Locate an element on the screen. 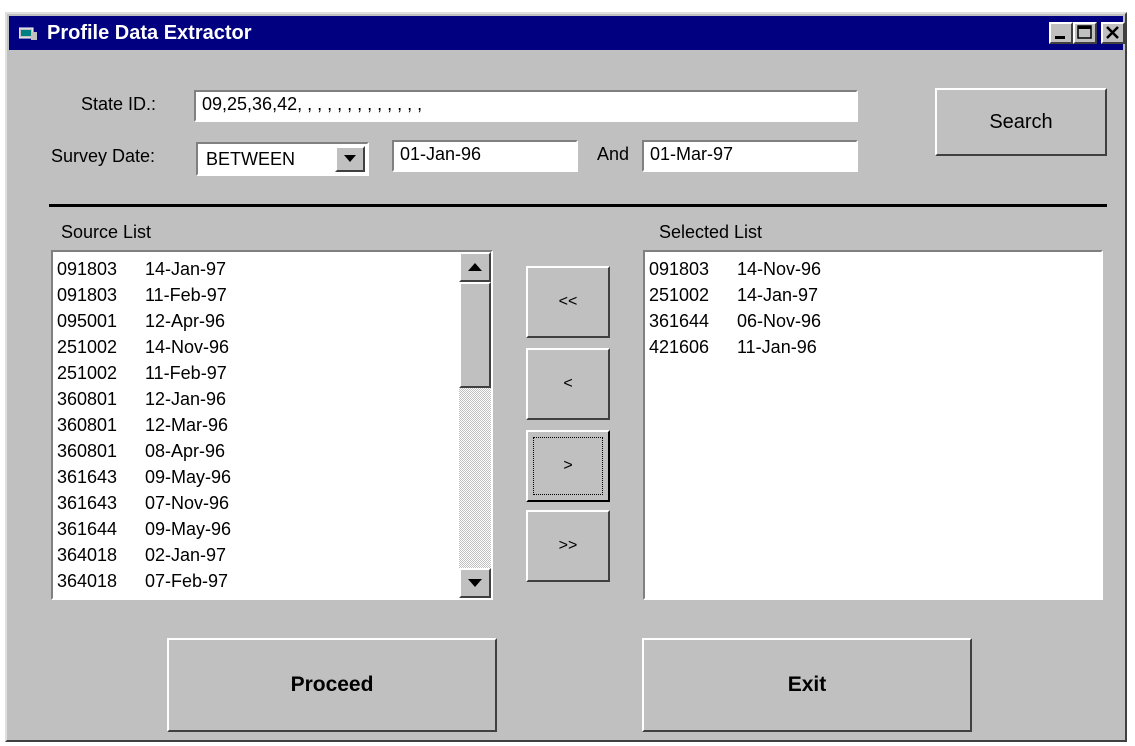  window-title: Profile Data Extractor is located at coordinates (149, 33).